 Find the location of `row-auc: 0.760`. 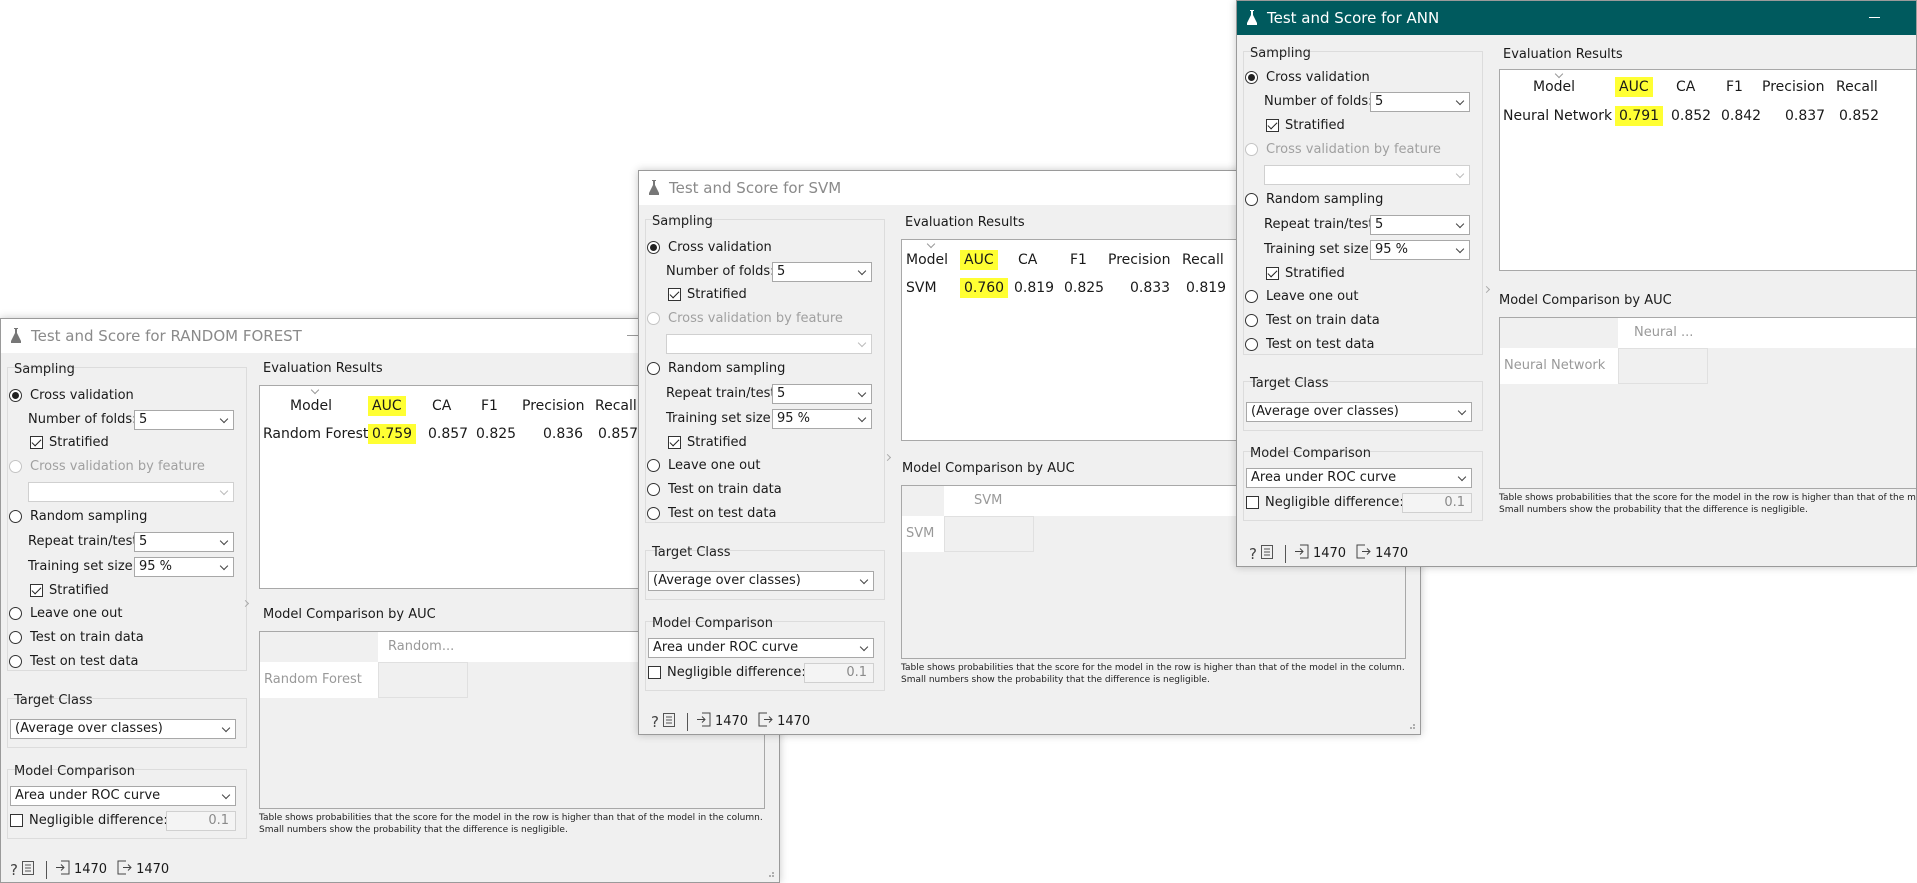

row-auc: 0.760 is located at coordinates (984, 288).